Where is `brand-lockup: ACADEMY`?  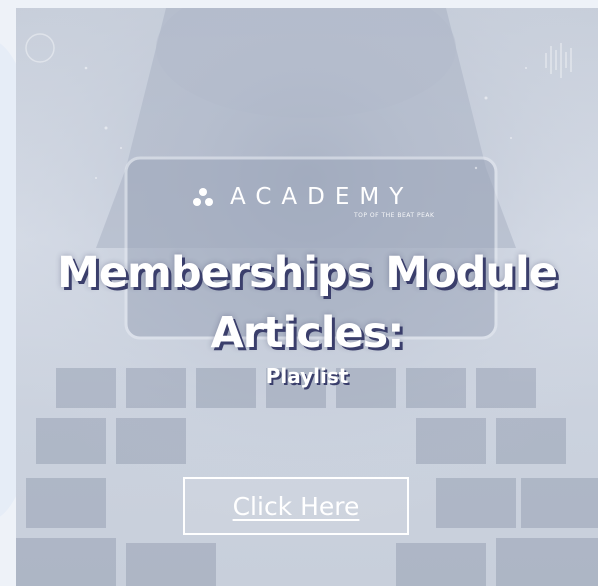
brand-lockup: ACADEMY is located at coordinates (302, 197).